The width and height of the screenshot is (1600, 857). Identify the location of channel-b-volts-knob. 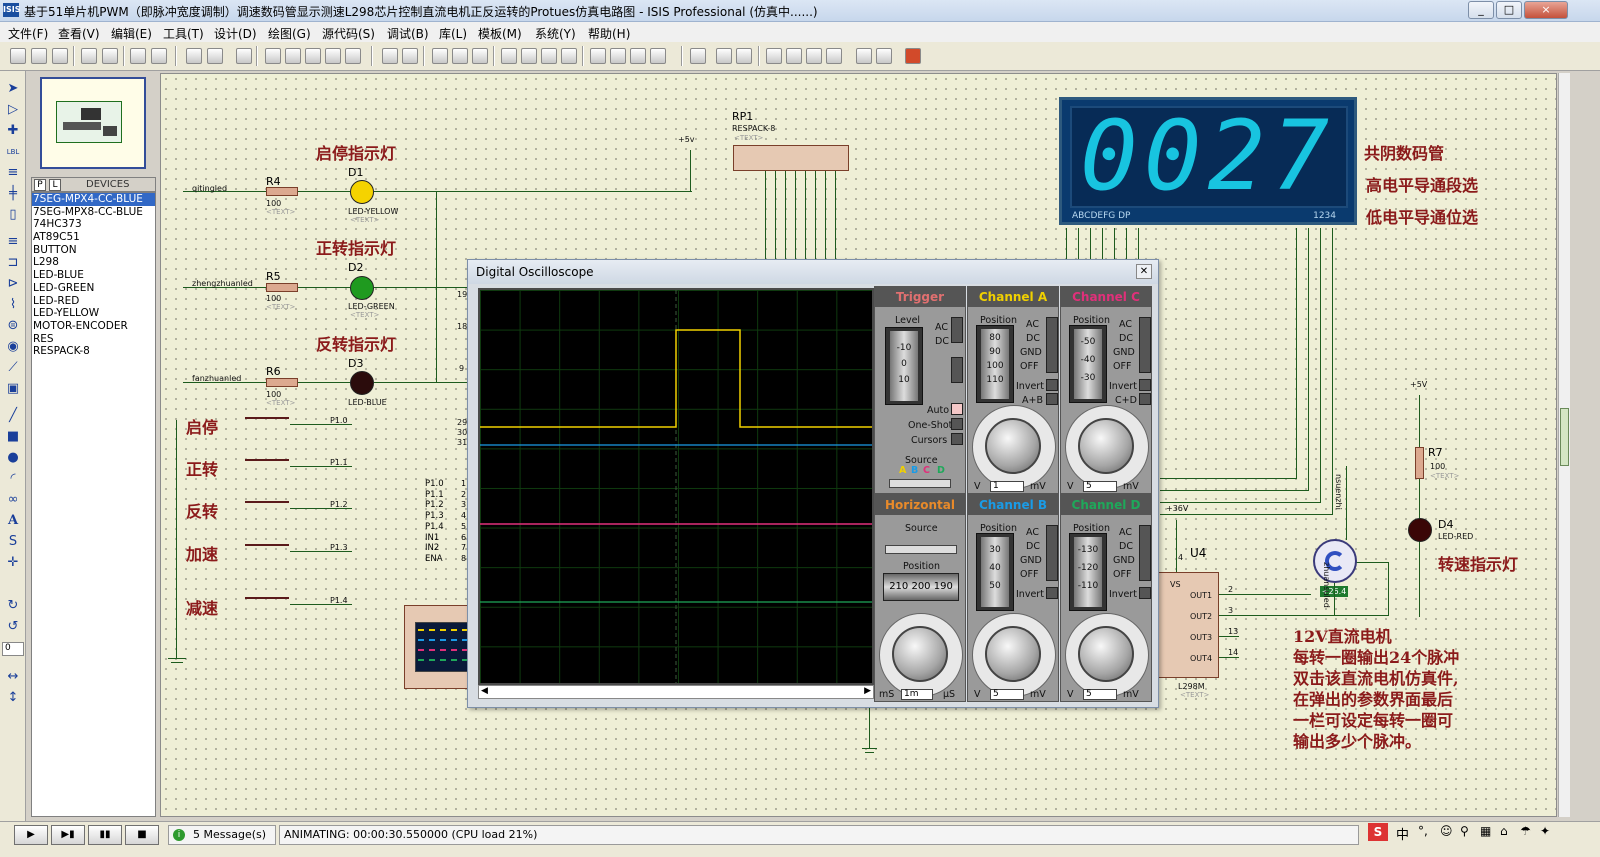
(1013, 654).